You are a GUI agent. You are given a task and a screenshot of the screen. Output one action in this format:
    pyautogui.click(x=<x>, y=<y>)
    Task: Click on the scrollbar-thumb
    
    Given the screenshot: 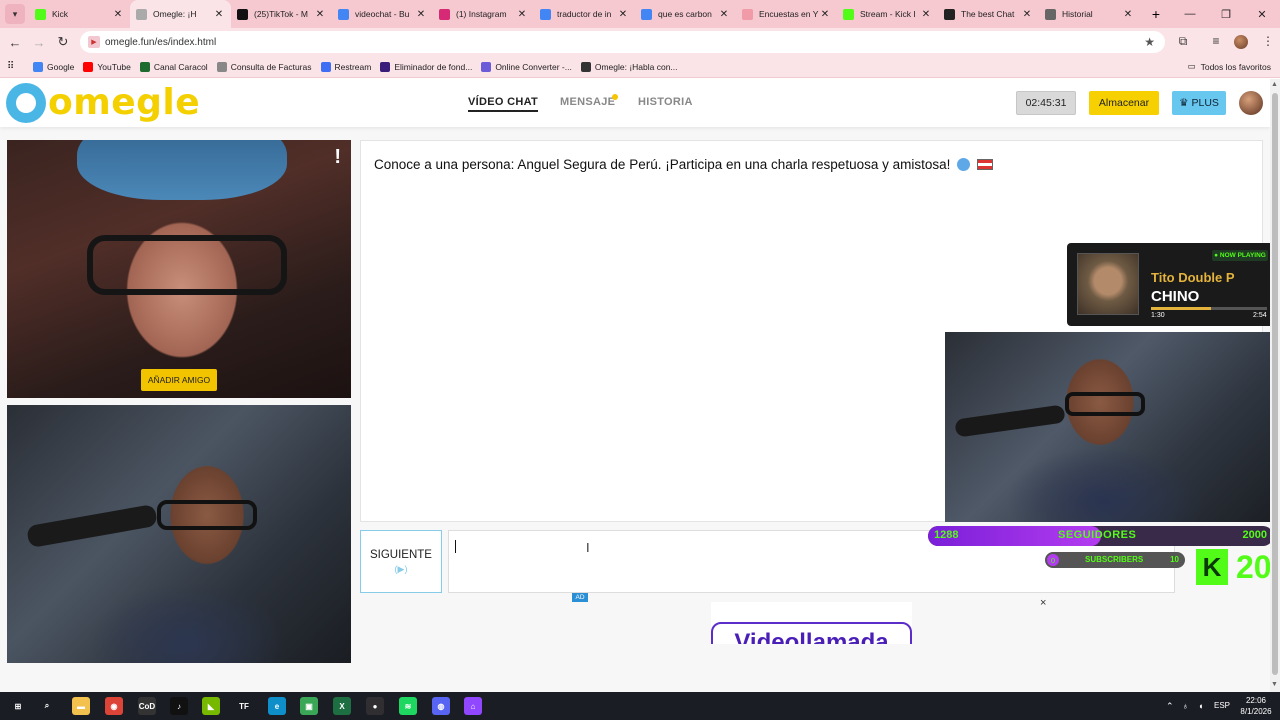 What is the action you would take?
    pyautogui.click(x=1275, y=384)
    